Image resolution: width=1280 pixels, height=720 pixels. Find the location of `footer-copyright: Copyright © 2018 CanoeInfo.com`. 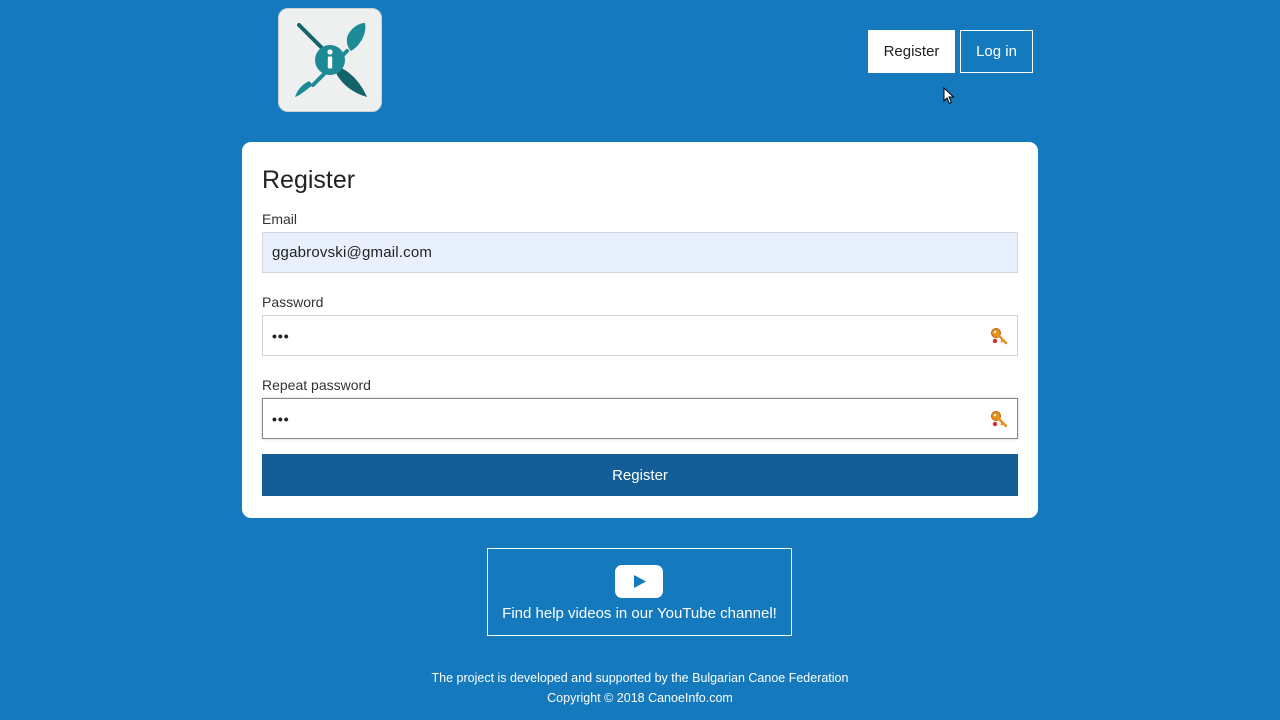

footer-copyright: Copyright © 2018 CanoeInfo.com is located at coordinates (640, 698).